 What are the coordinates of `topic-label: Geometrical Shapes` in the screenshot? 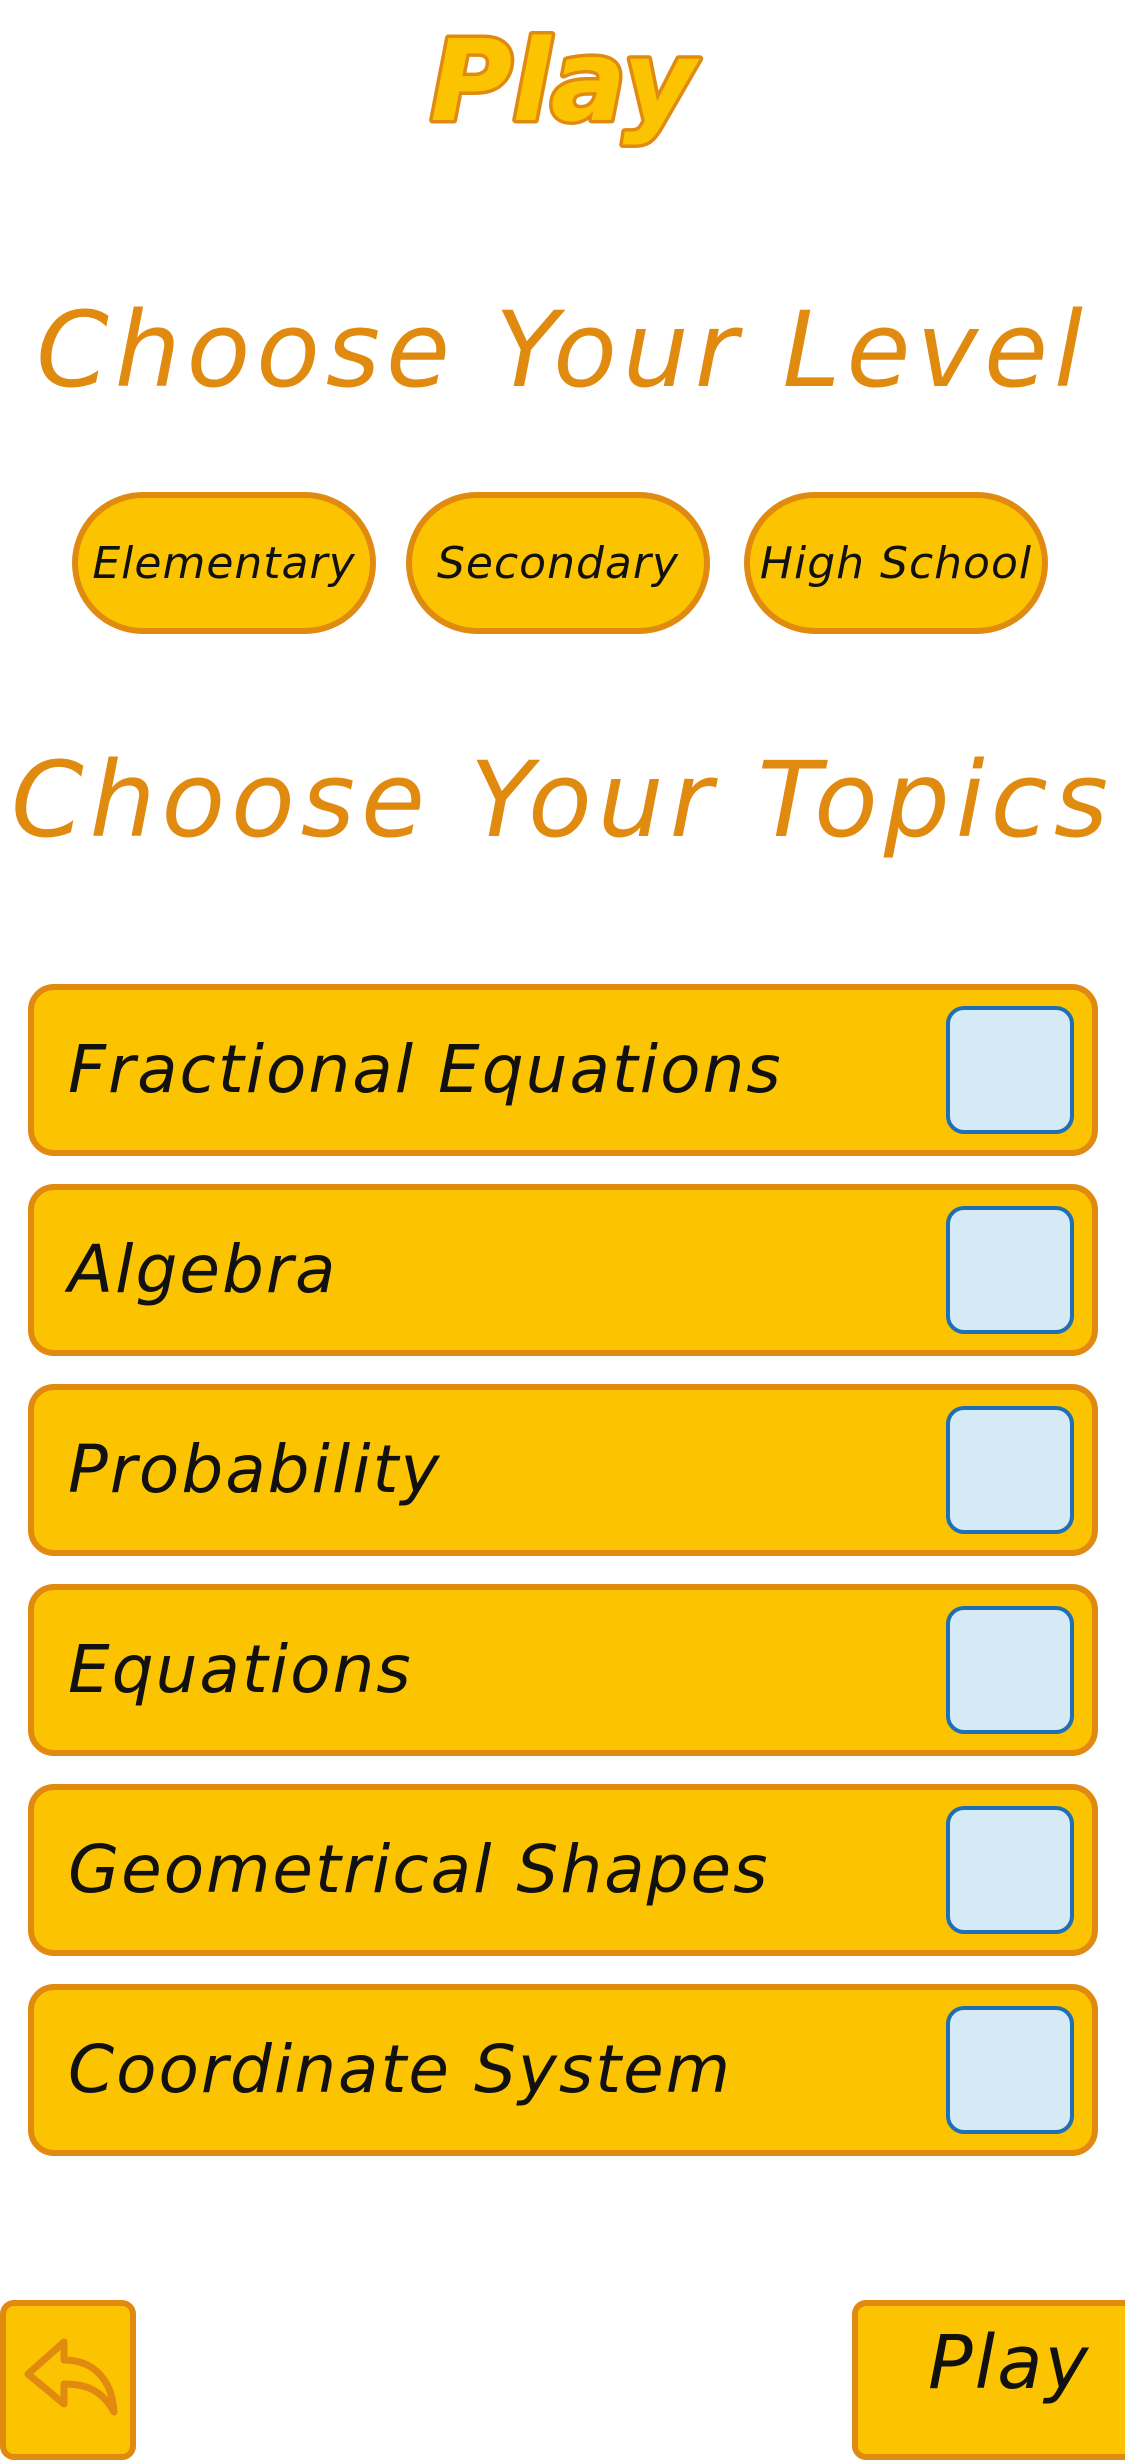 It's located at (419, 1869).